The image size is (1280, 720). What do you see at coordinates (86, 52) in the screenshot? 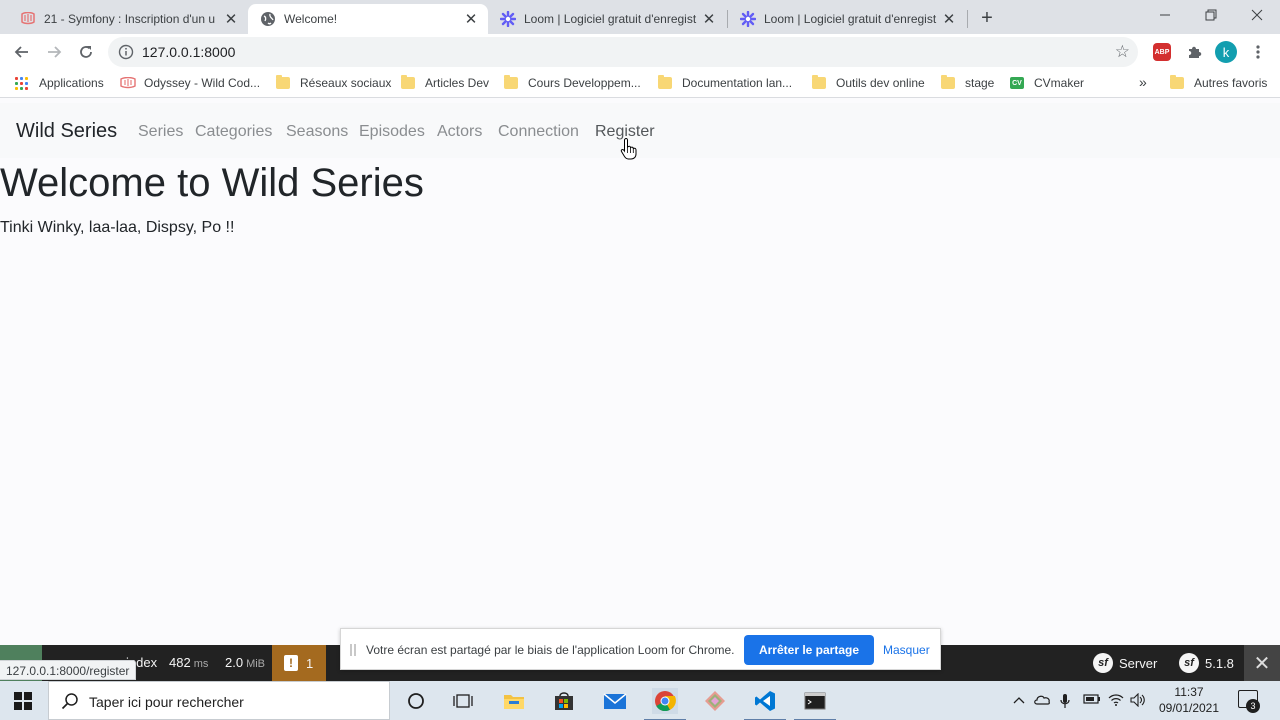
I see `reload-button` at bounding box center [86, 52].